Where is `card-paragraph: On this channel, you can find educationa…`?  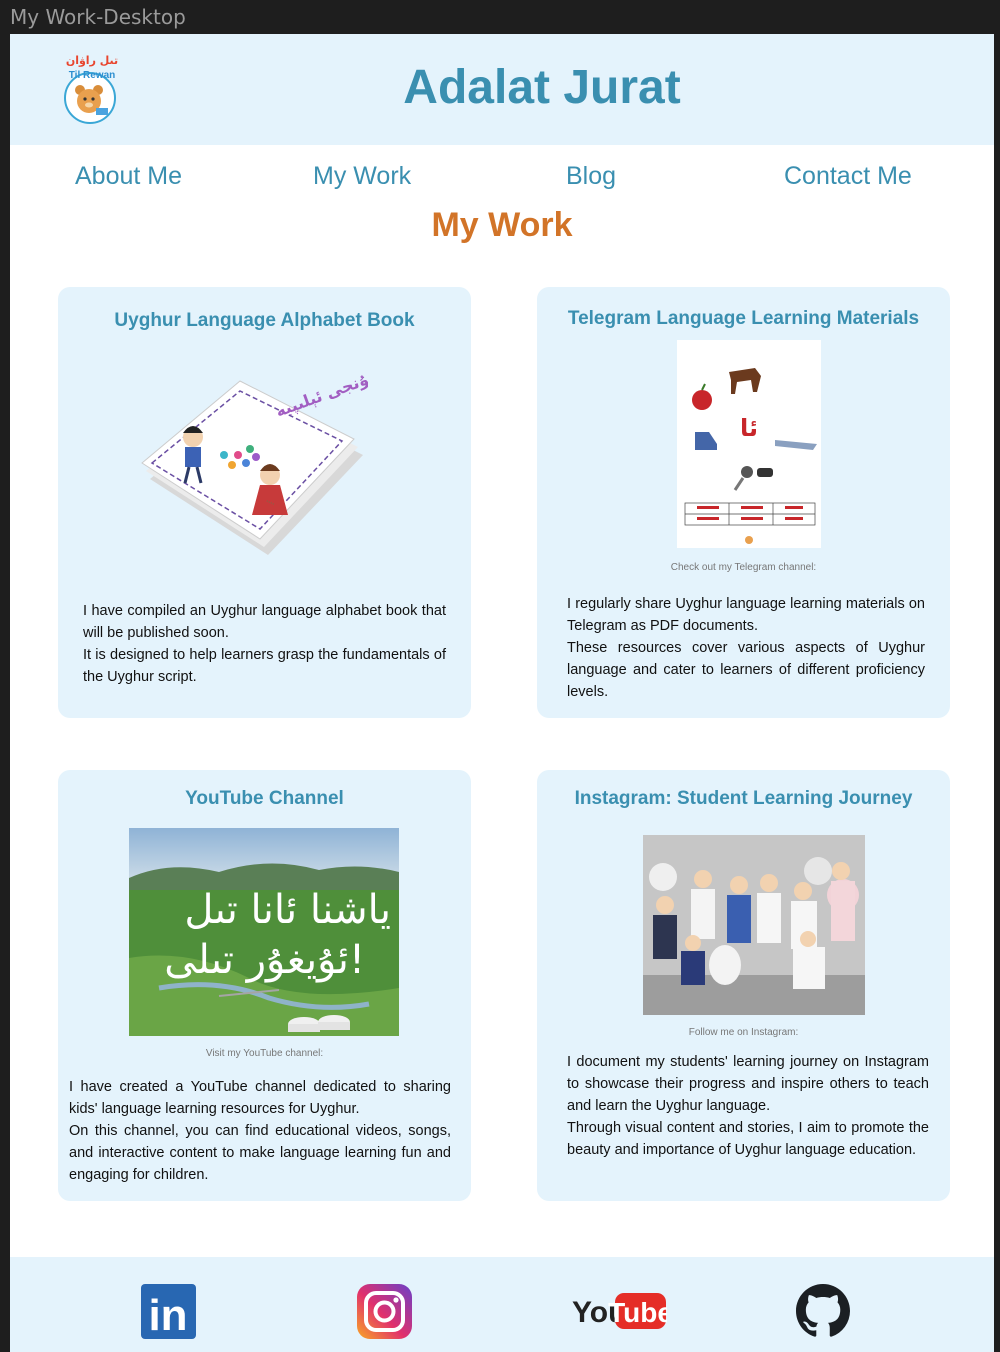 card-paragraph: On this channel, you can find educationa… is located at coordinates (260, 1153).